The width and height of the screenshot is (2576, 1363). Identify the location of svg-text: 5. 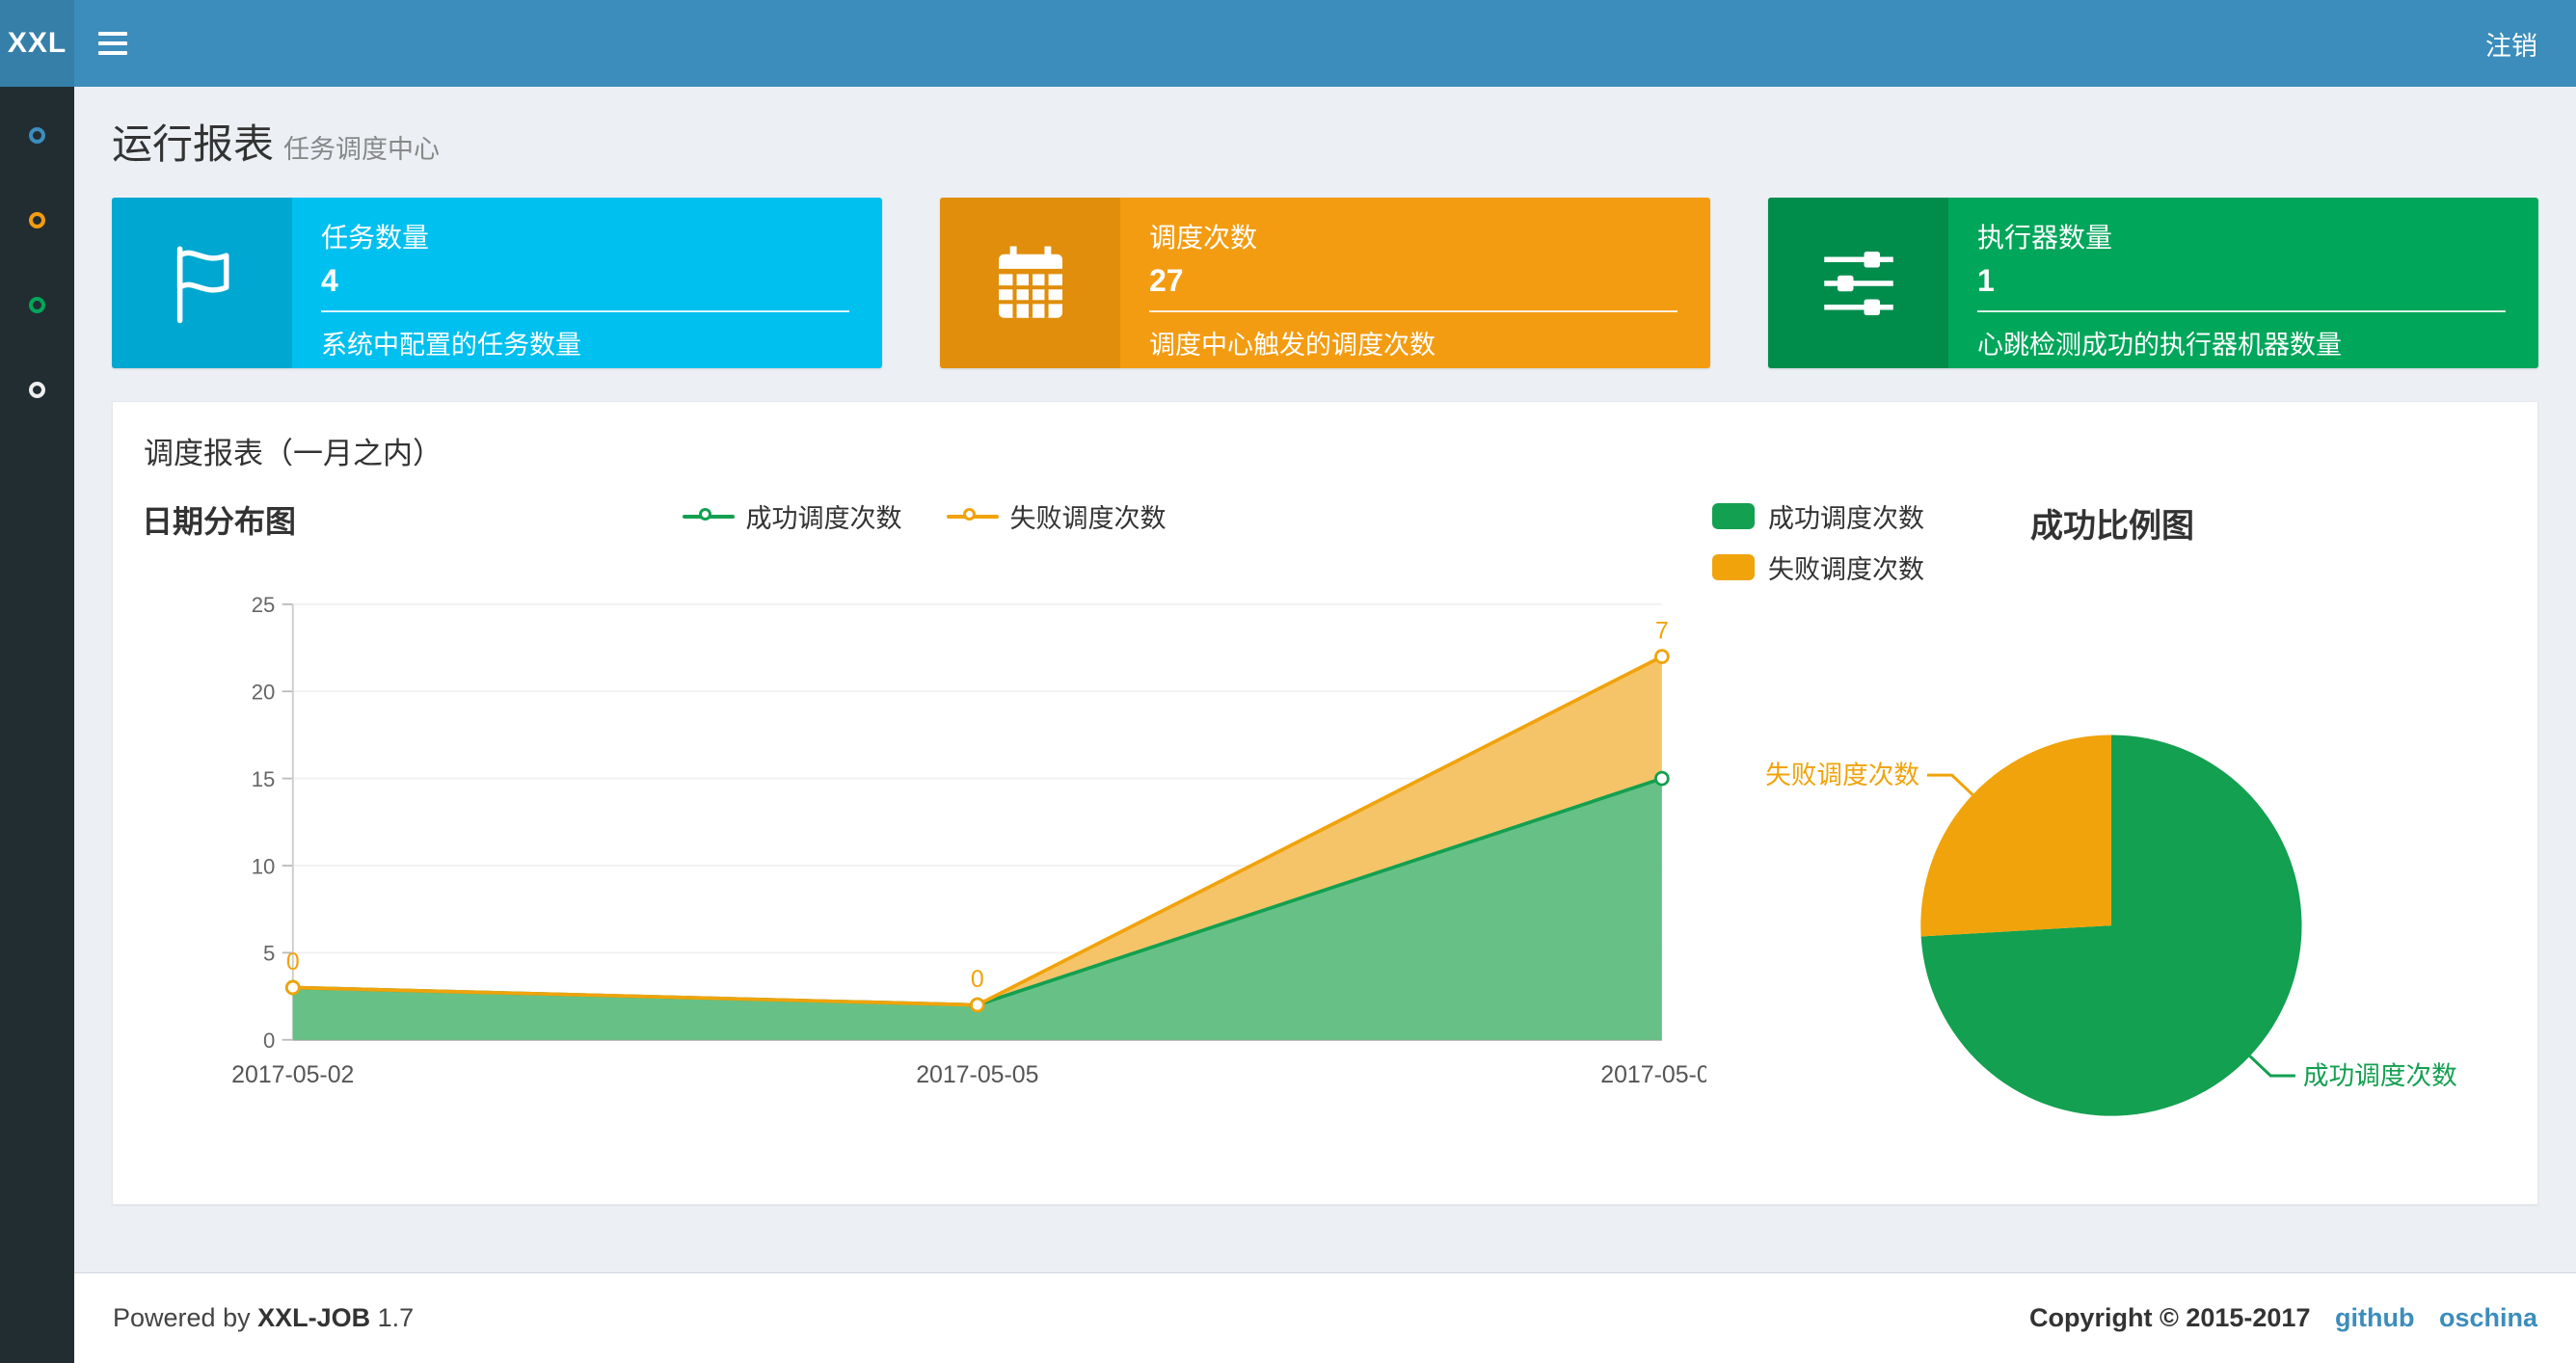
(269, 954).